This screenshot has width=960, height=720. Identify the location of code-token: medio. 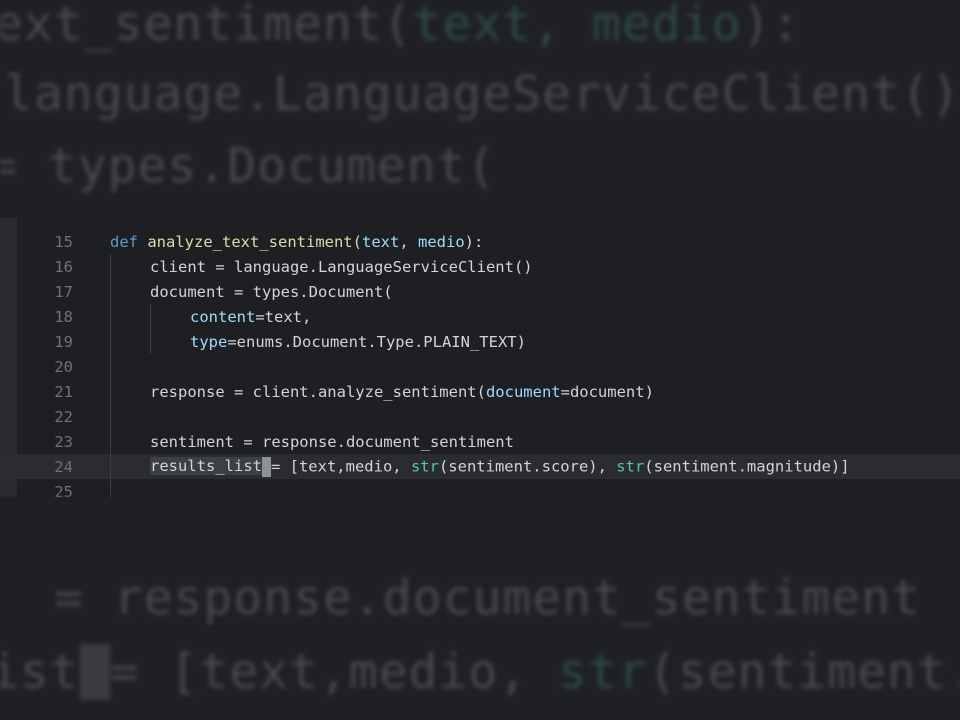
(441, 241).